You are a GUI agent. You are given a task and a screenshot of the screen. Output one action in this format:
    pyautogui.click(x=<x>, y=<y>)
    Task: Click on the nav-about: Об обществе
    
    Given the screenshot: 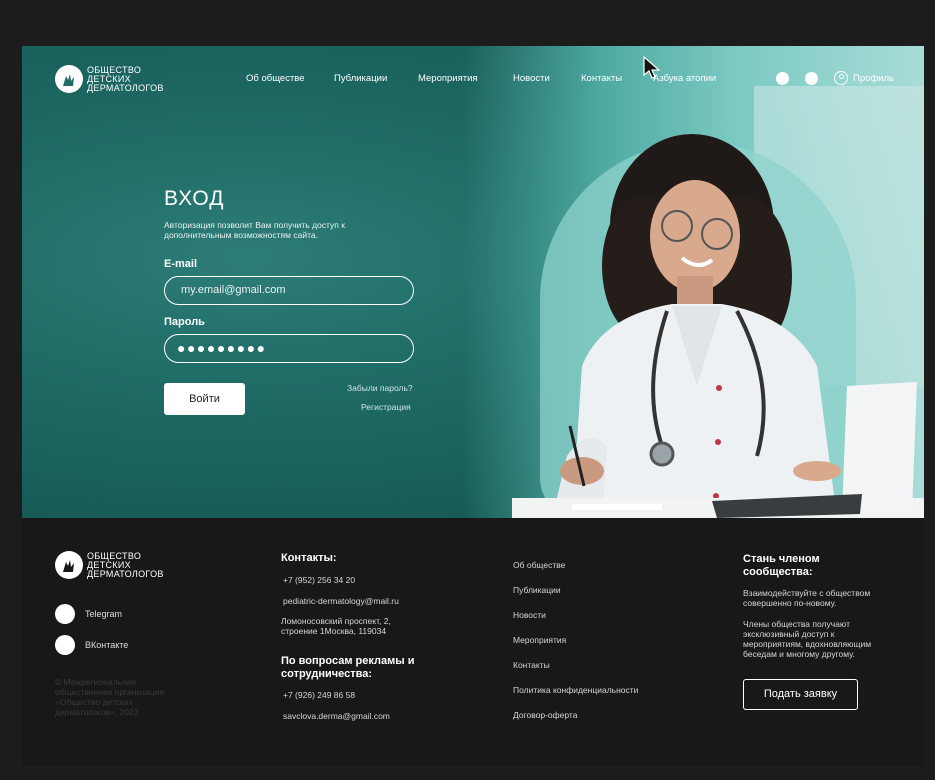 What is the action you would take?
    pyautogui.click(x=275, y=78)
    